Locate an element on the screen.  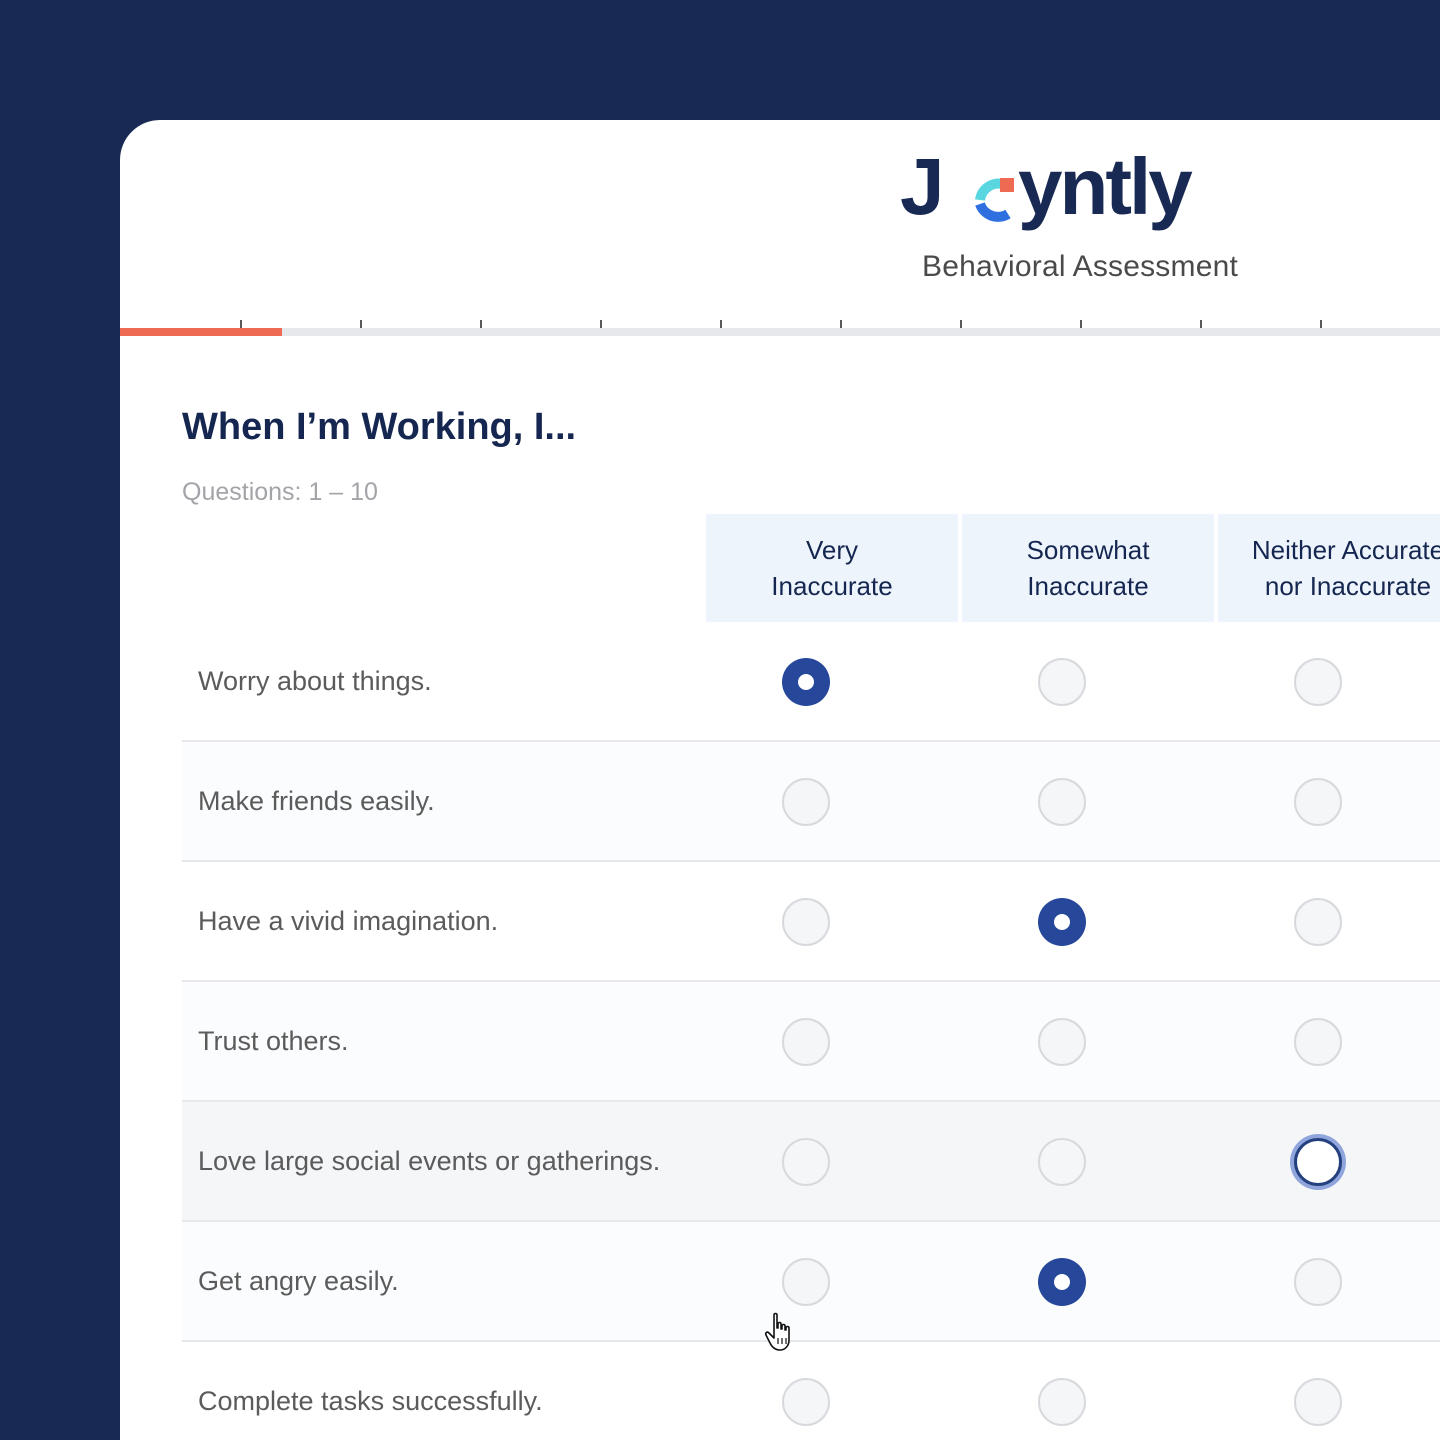
question-row: Love large social events or gatherings. is located at coordinates (811, 1162).